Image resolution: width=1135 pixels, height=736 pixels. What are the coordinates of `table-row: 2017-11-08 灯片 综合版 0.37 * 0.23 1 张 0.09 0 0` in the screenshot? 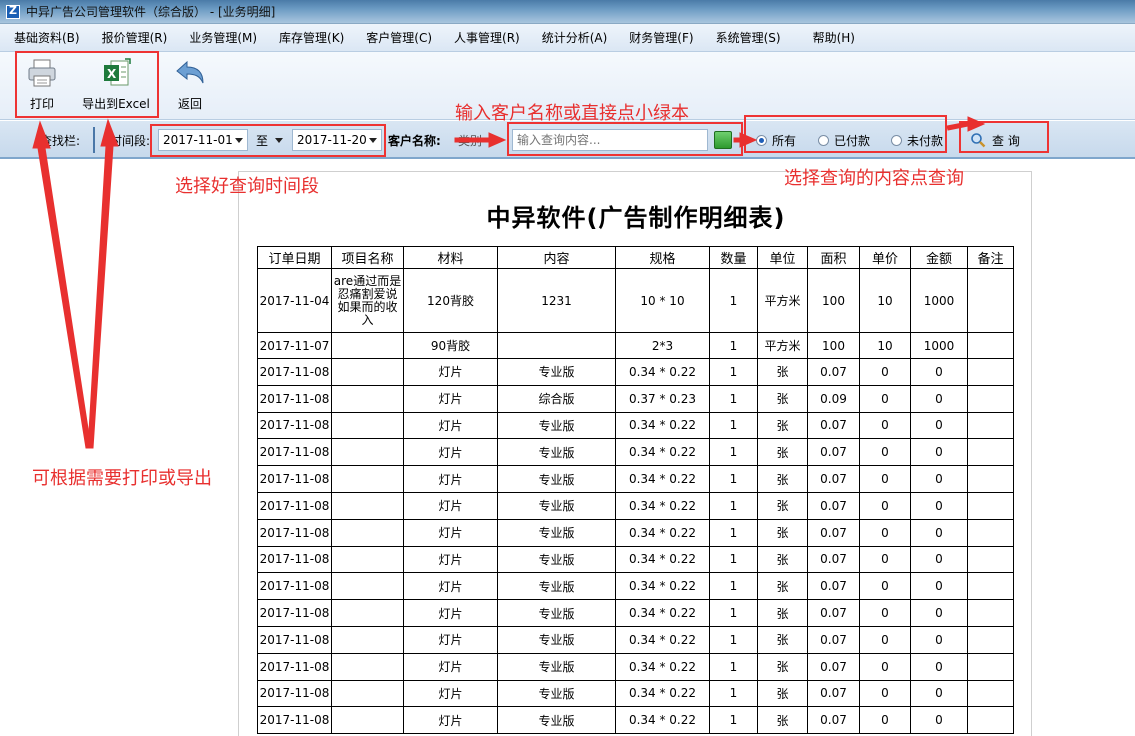 It's located at (635, 398).